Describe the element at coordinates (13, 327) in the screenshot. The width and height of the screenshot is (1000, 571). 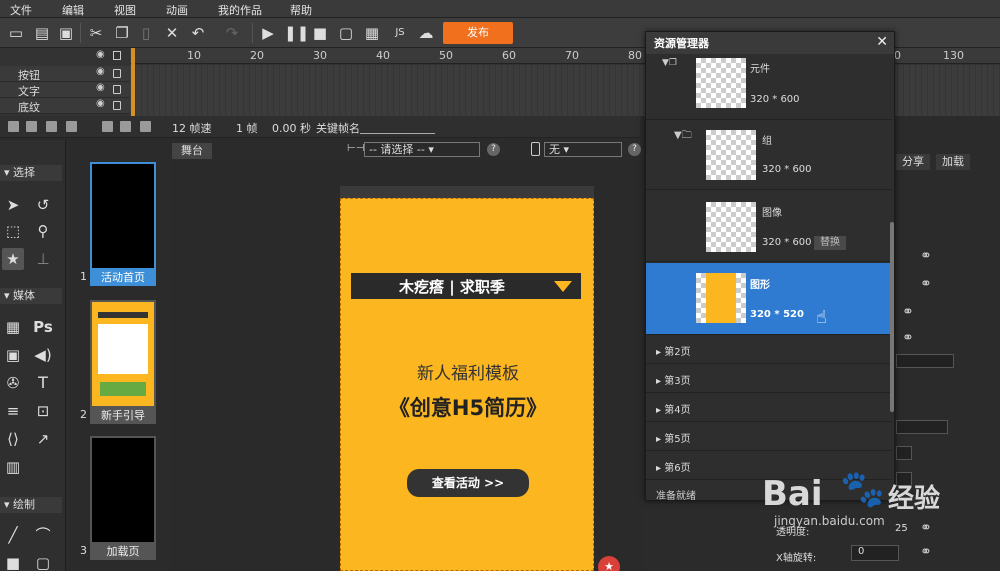
I see `grid-media-icon: ▦` at that location.